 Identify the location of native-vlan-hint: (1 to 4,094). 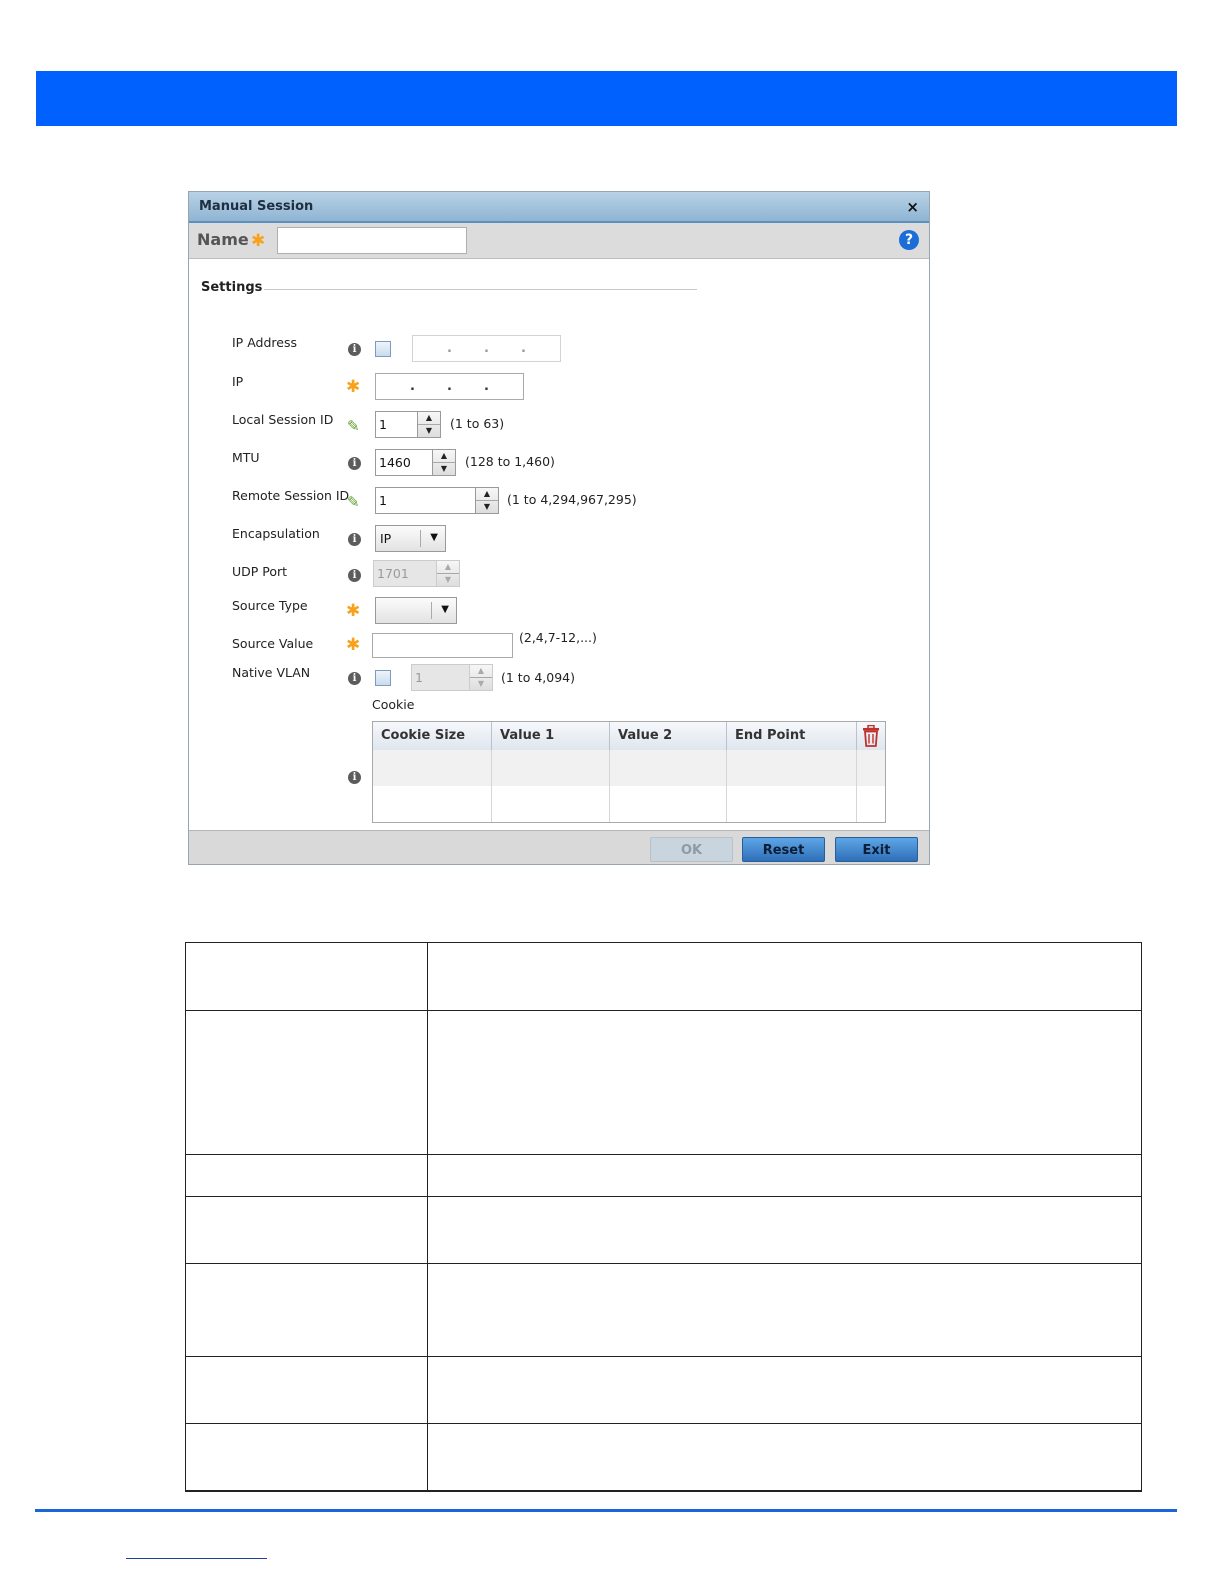
(538, 677).